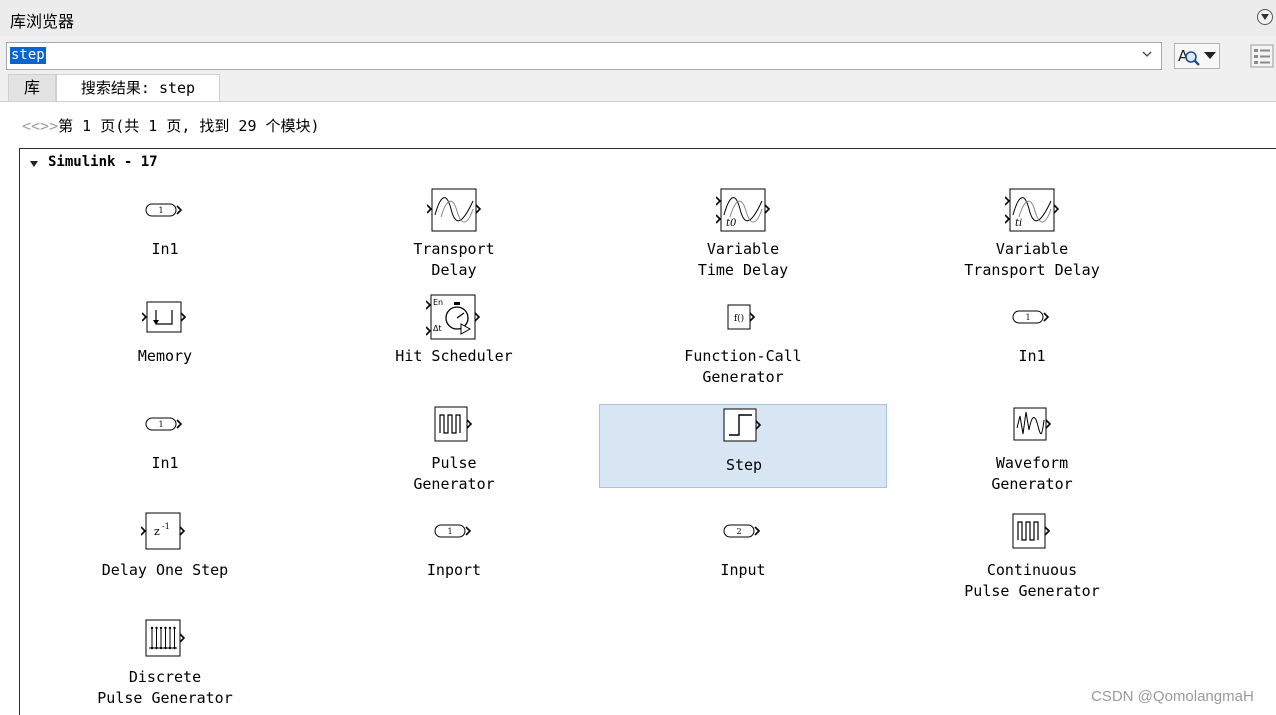 This screenshot has width=1276, height=715. I want to click on collapse-triangle-icon, so click(34, 164).